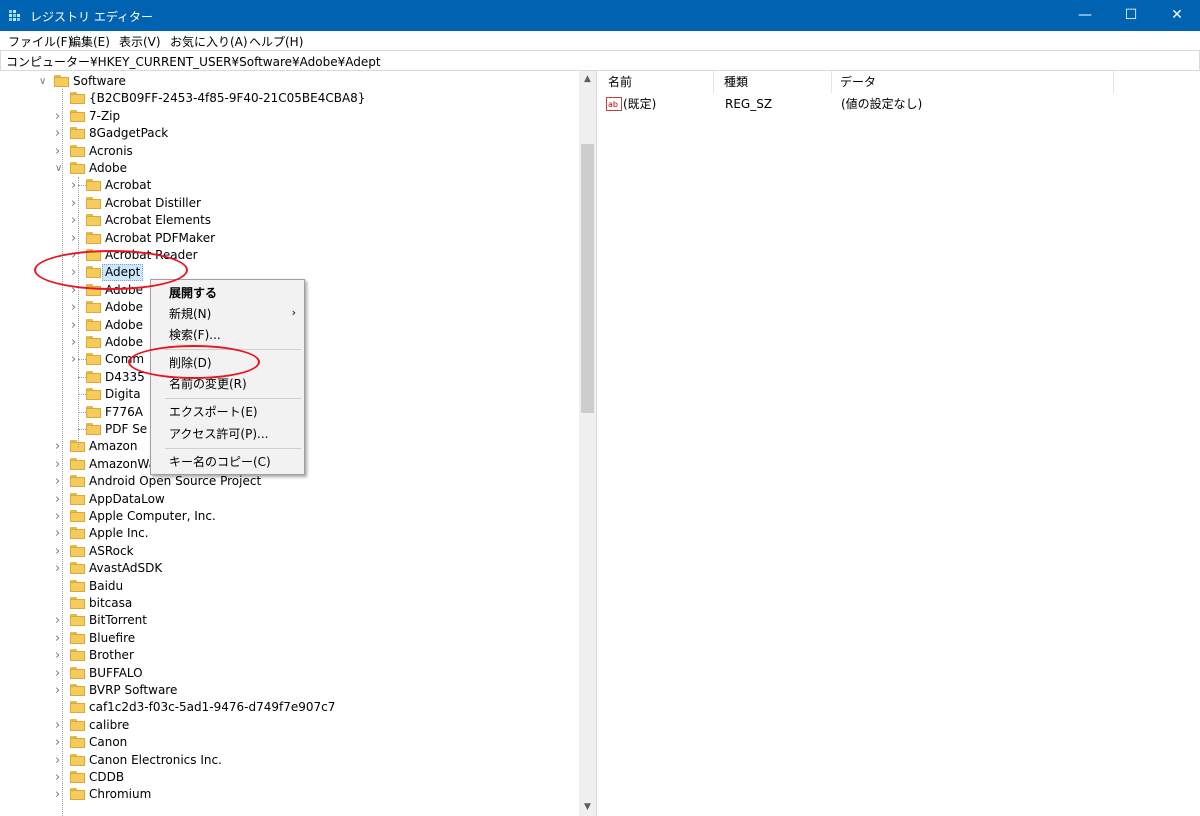 Image resolution: width=1200 pixels, height=816 pixels. Describe the element at coordinates (1085, 15) in the screenshot. I see `minimize-button: —` at that location.